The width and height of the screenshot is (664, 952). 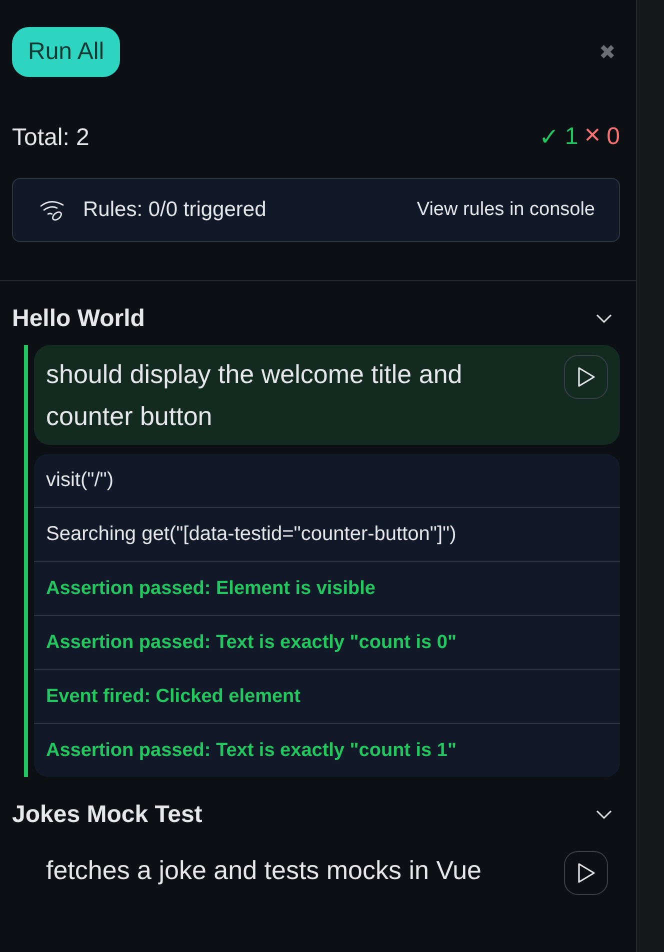 I want to click on log-step: Searching get("[data-testid="counter-button"]"), so click(x=327, y=534).